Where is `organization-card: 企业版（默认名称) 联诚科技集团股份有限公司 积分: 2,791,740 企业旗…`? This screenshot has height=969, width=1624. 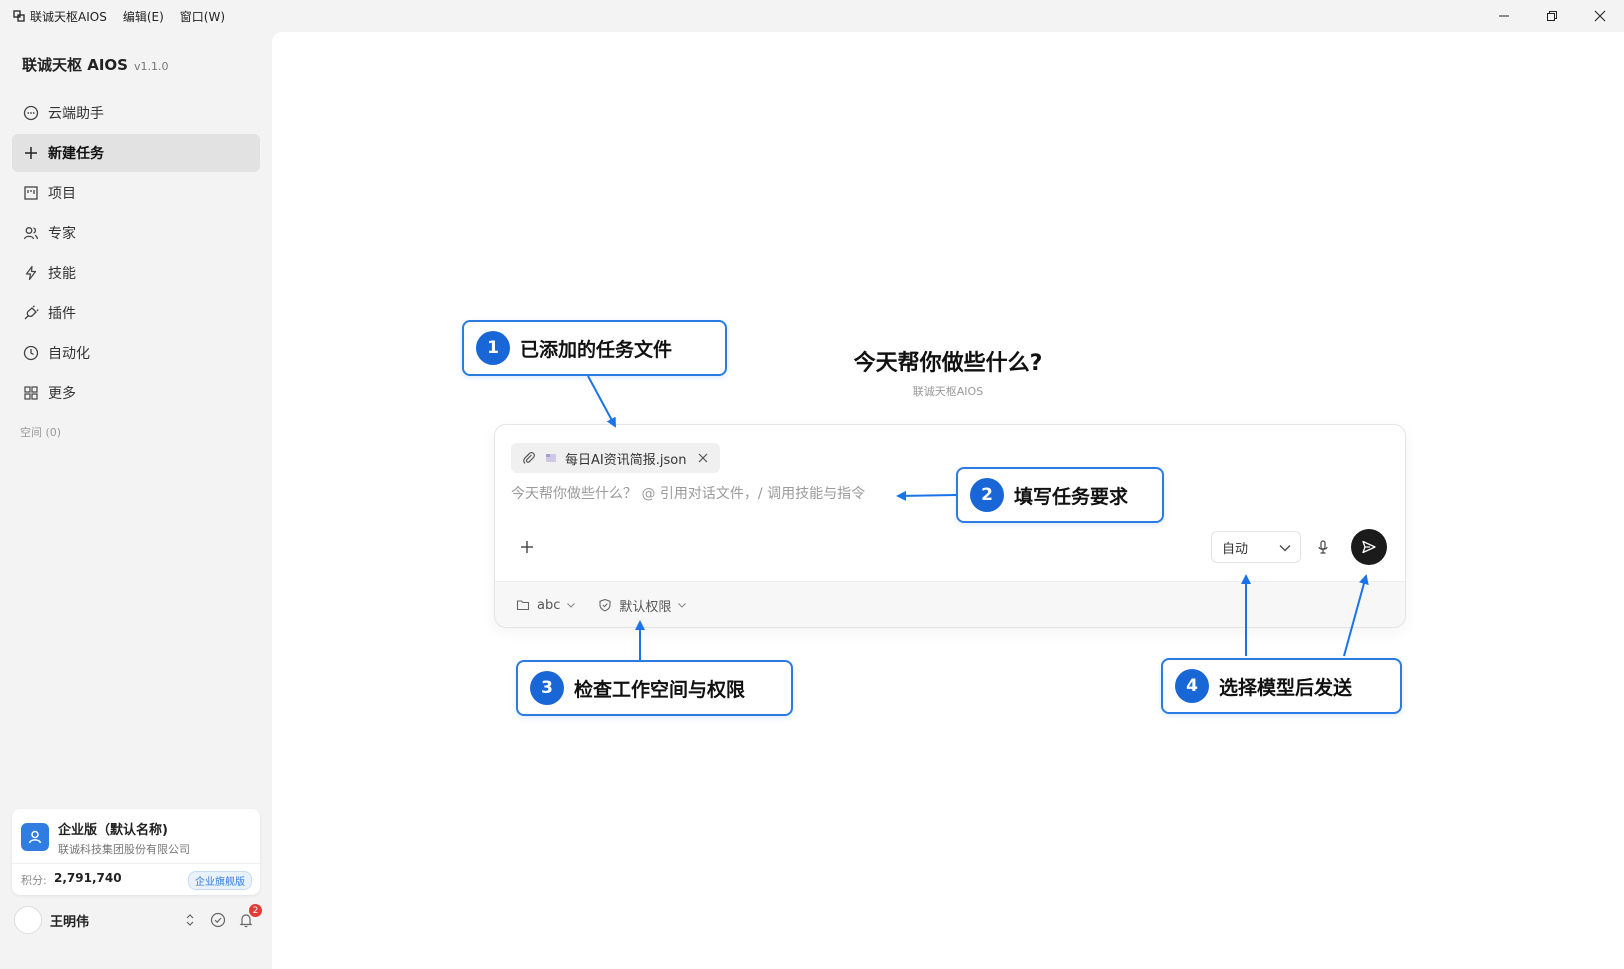
organization-card: 企业版（默认名称) 联诚科技集团股份有限公司 积分: 2,791,740 企业旗… is located at coordinates (136, 852).